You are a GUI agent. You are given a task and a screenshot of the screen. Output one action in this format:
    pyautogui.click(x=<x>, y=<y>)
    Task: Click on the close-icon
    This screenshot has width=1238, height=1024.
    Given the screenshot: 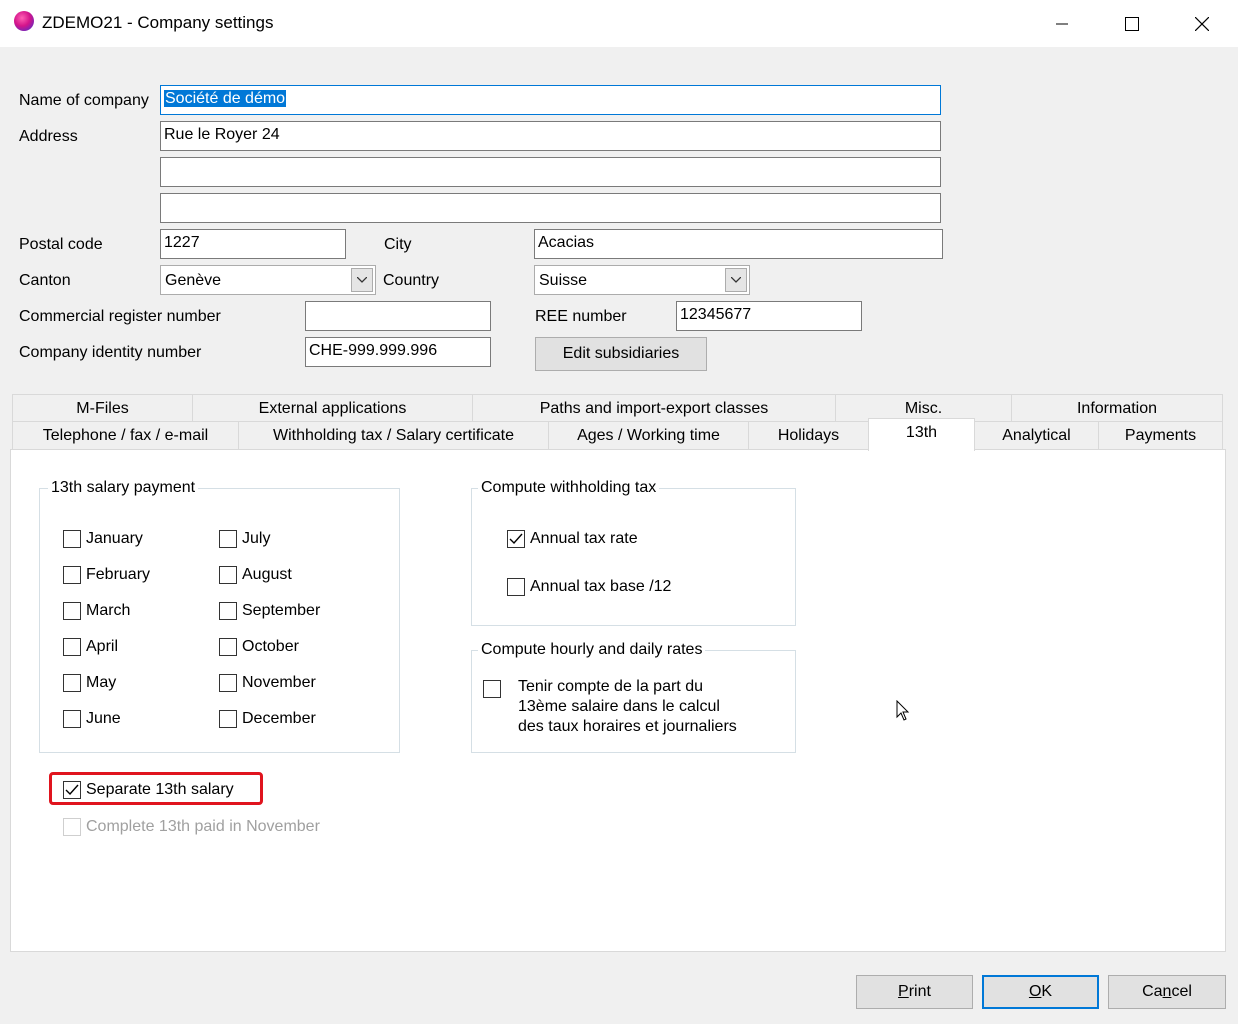 What is the action you would take?
    pyautogui.click(x=1202, y=23)
    